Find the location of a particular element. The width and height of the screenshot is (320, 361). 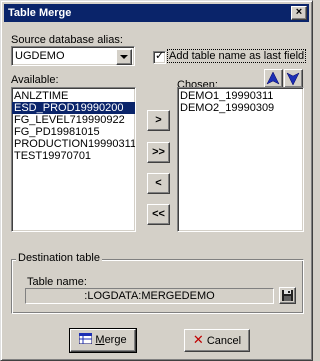

available-list-item: FG_PD19981015 is located at coordinates (73, 132).